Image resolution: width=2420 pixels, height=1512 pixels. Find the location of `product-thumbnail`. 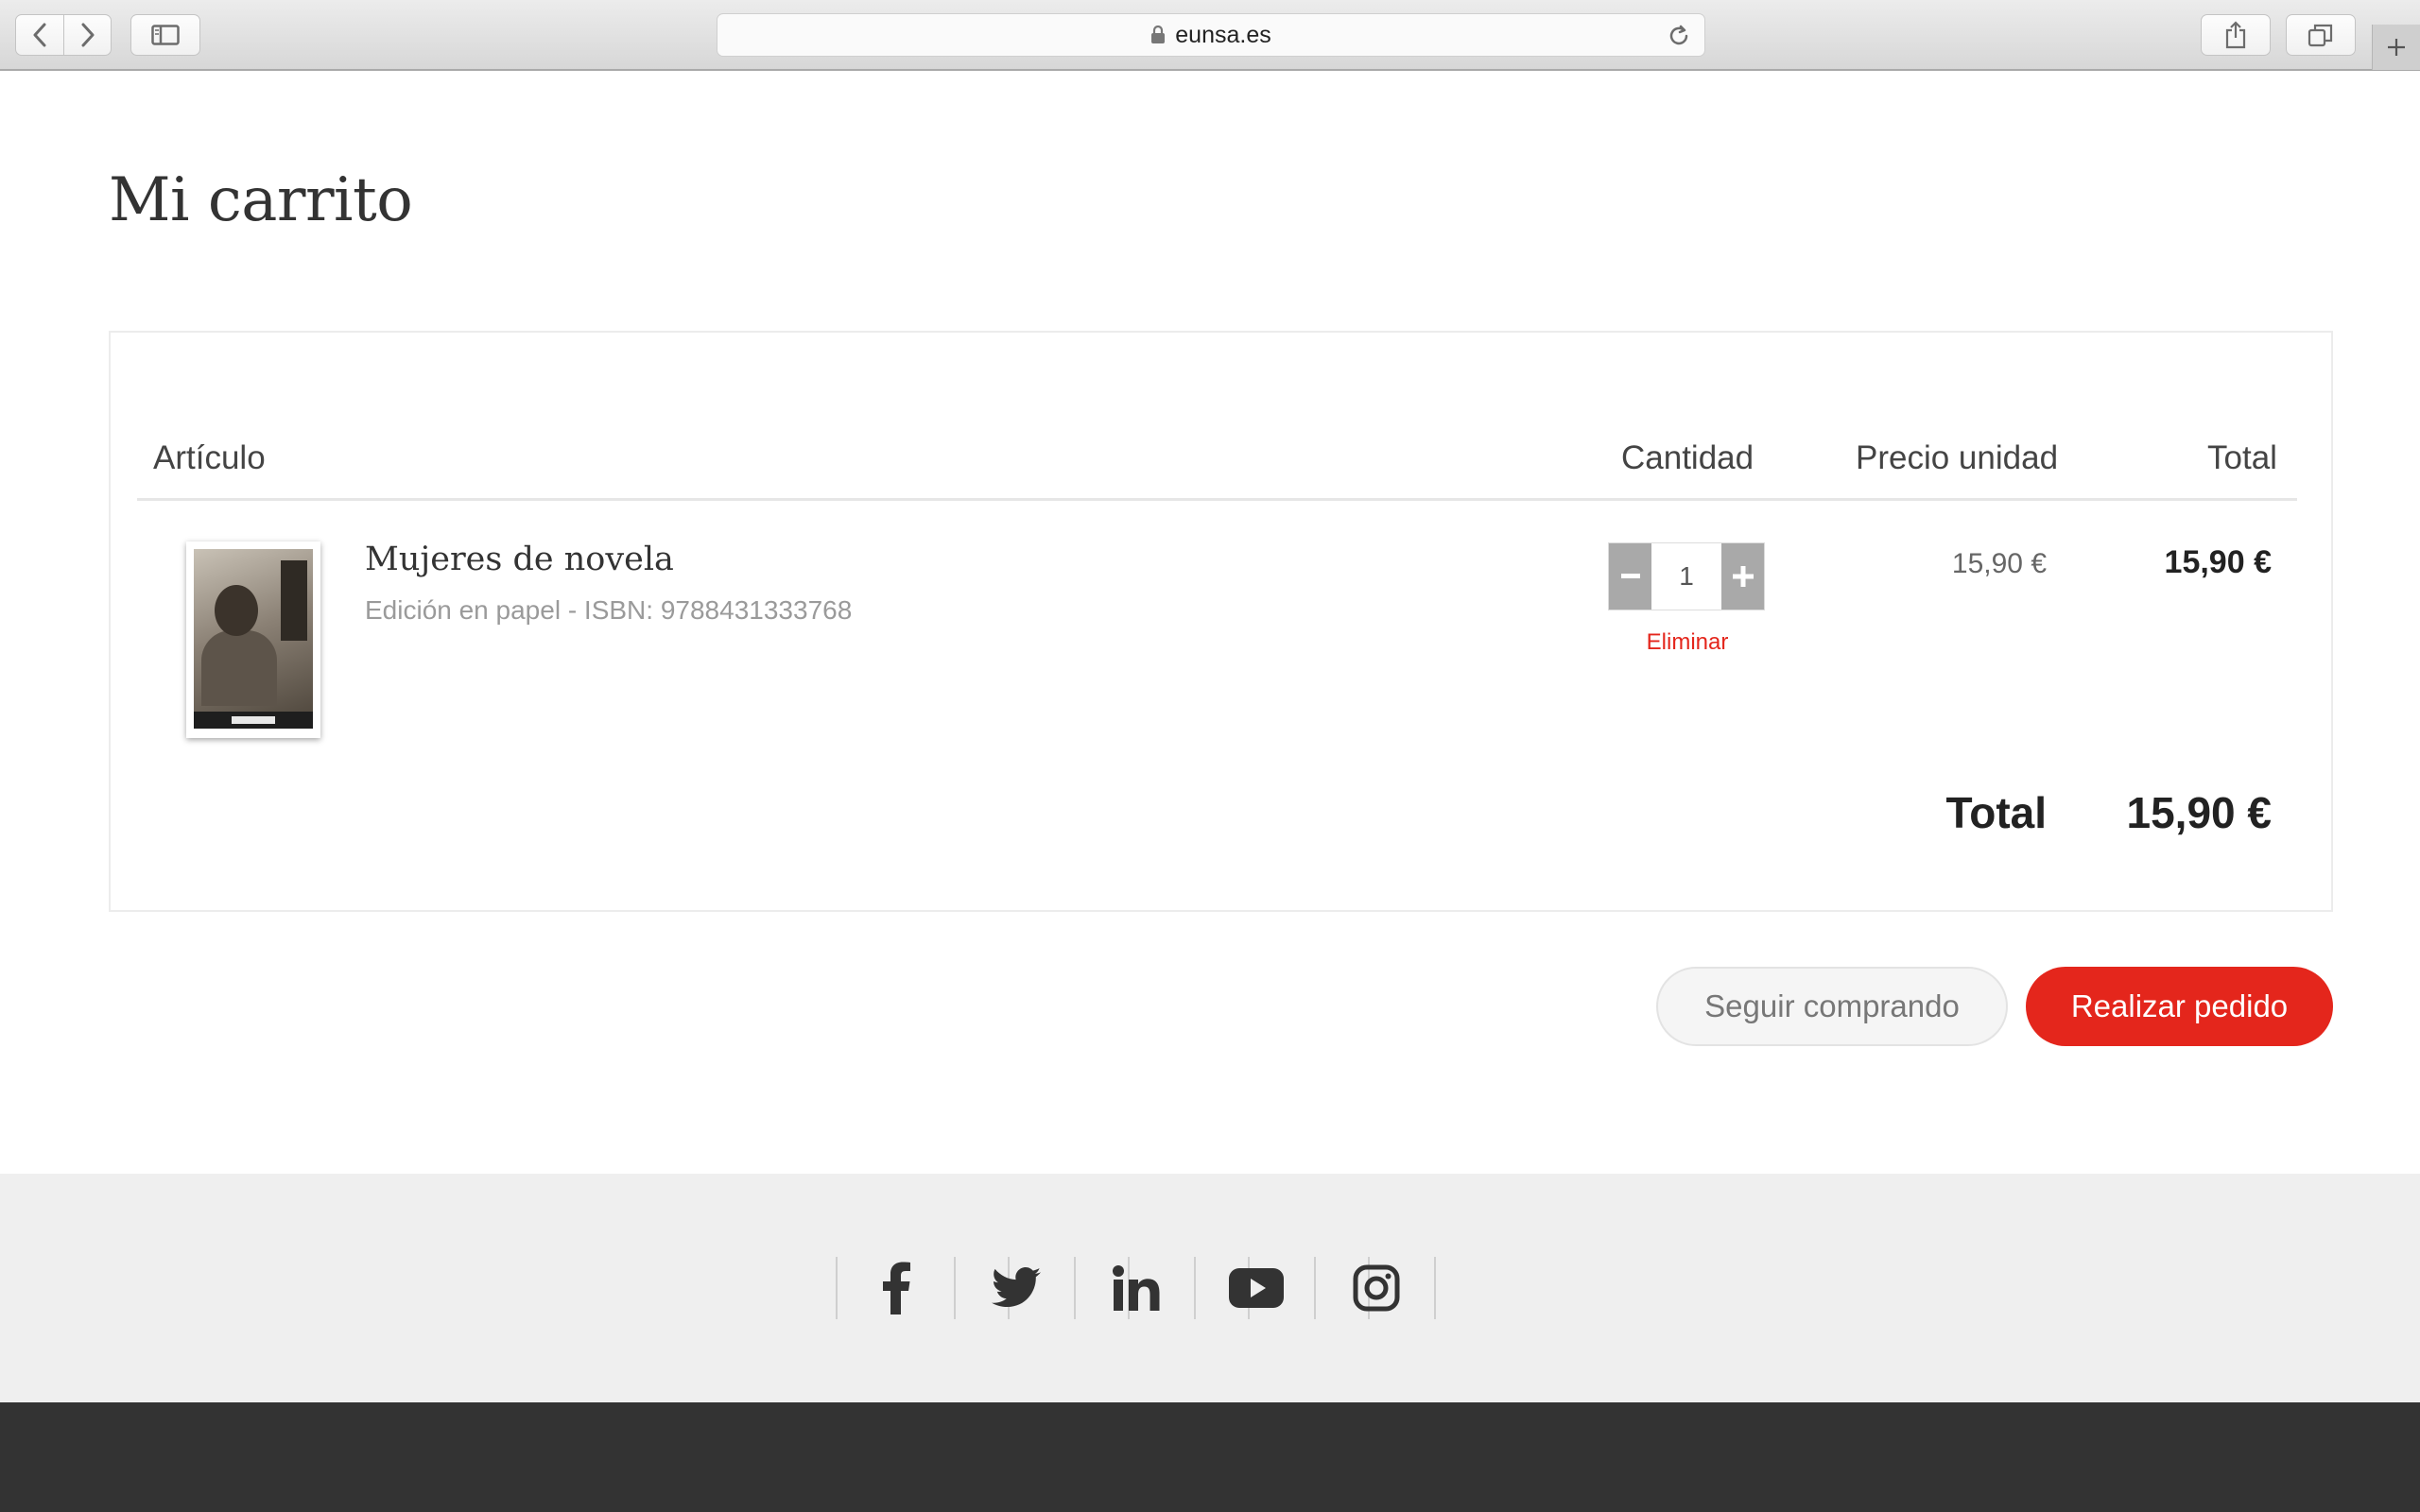

product-thumbnail is located at coordinates (253, 639).